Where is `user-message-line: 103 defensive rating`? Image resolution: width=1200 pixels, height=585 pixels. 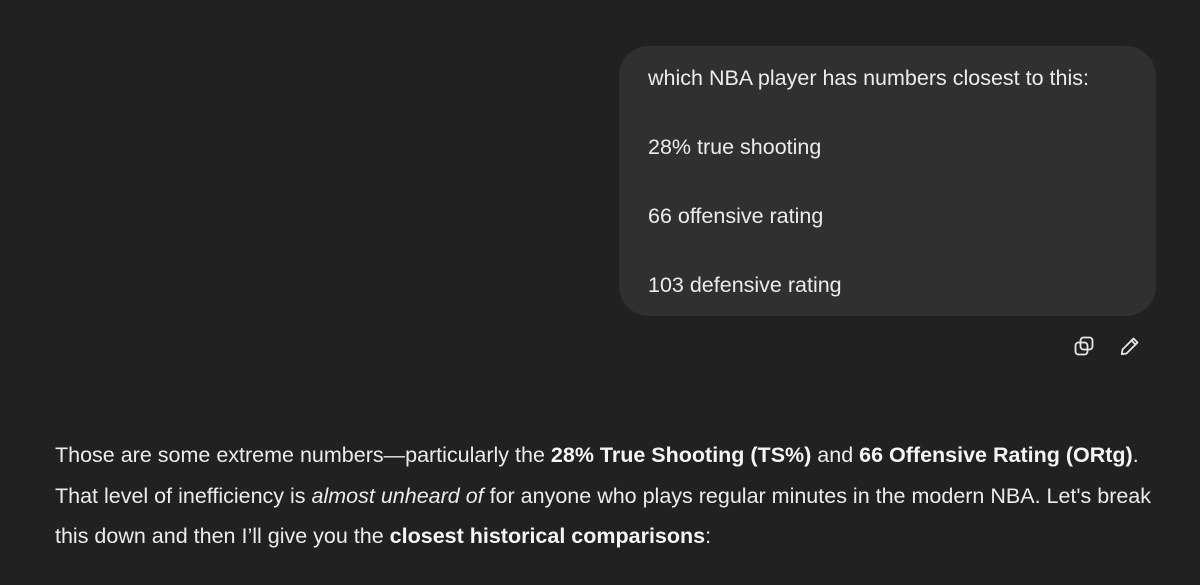 user-message-line: 103 defensive rating is located at coordinates (745, 285).